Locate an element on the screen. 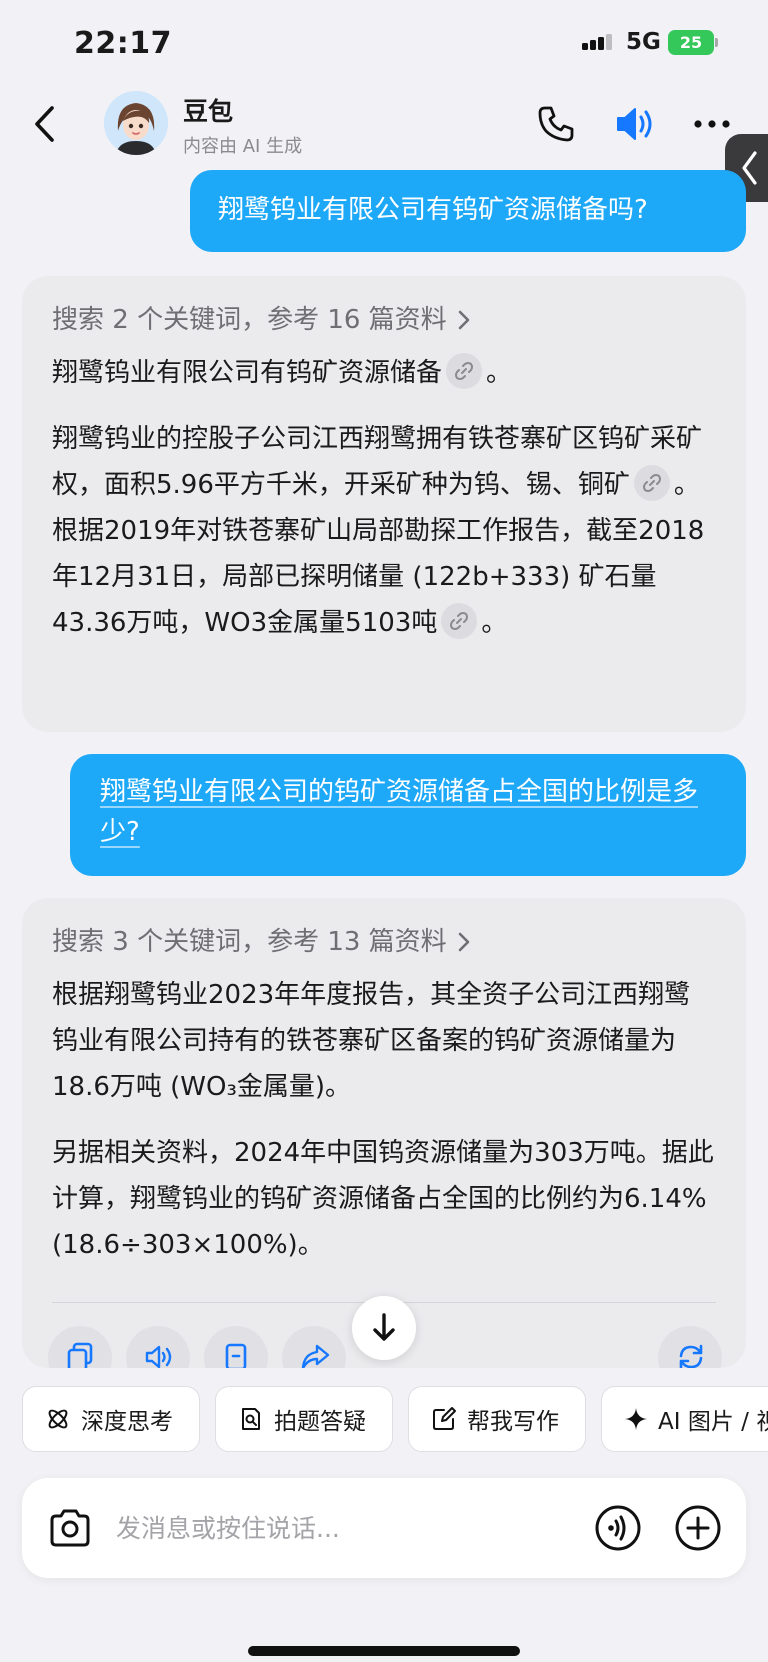  home-indicator is located at coordinates (384, 1651).